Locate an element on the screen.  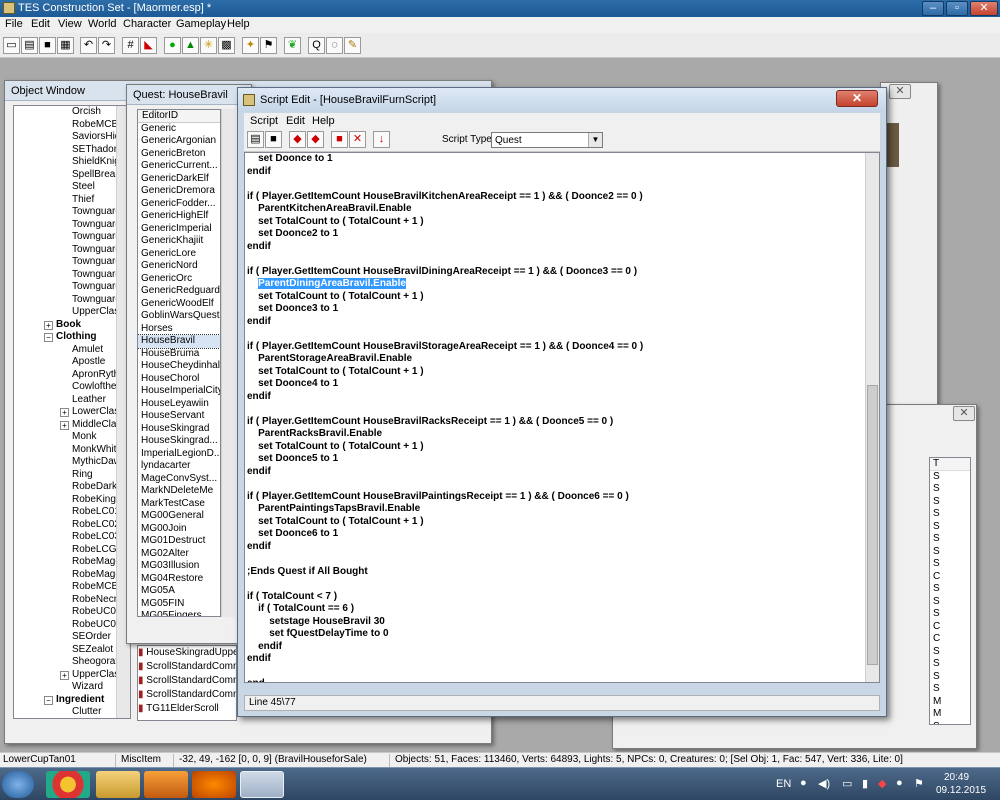
network-icon: ● is located at coordinates (803, 783).